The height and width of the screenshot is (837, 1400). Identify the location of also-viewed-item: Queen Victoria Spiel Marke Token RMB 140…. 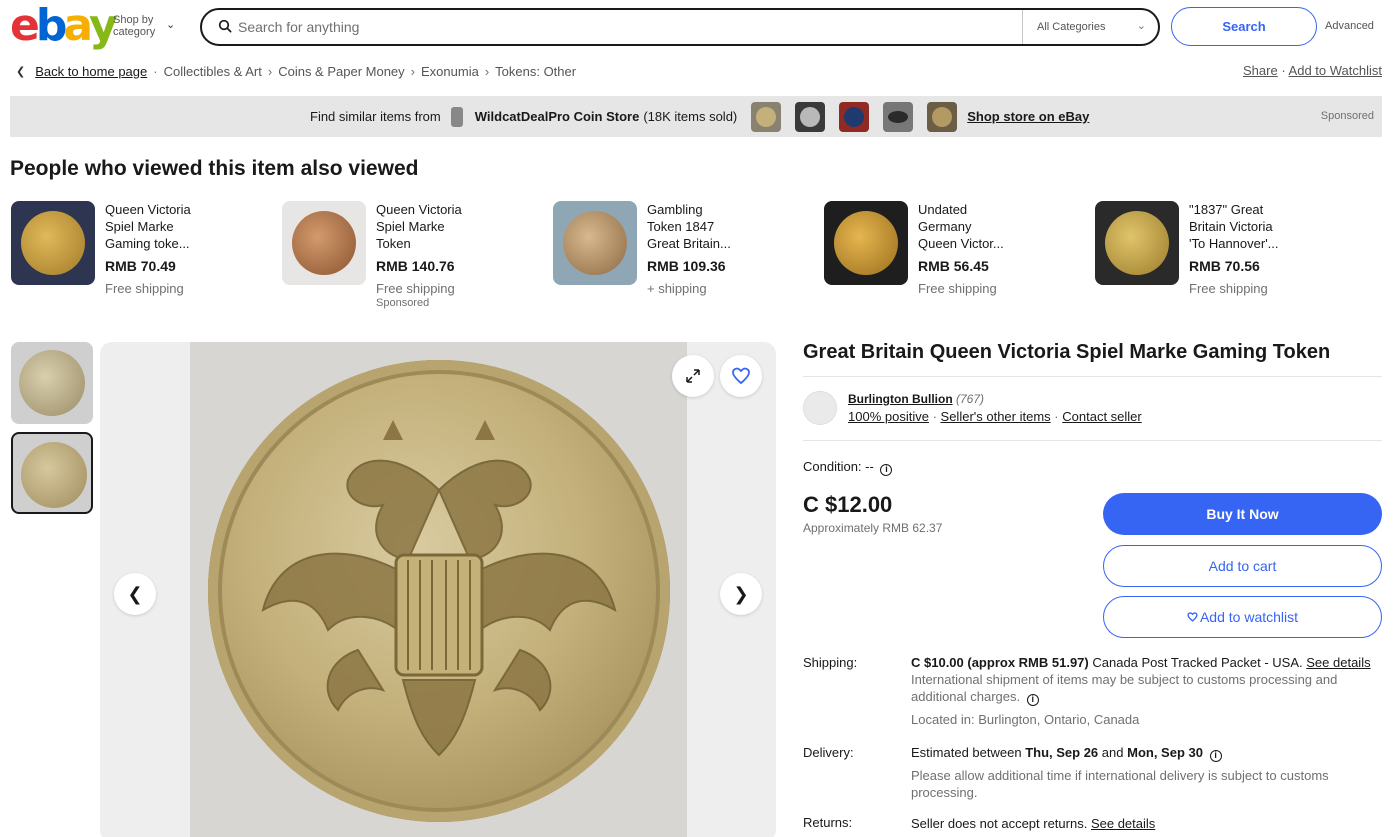
(412, 256).